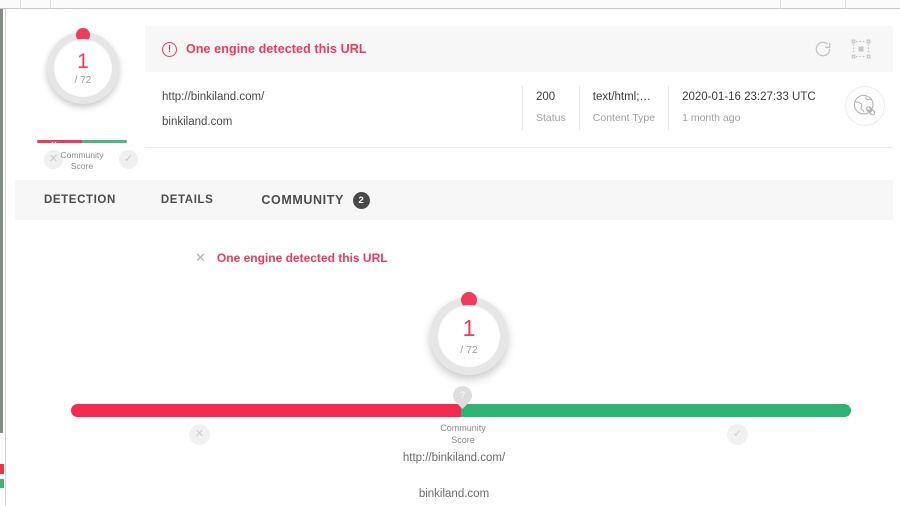 This screenshot has width=900, height=506. I want to click on community-score-slider-large: ? ✕ ✓ Community Score, so click(454, 414).